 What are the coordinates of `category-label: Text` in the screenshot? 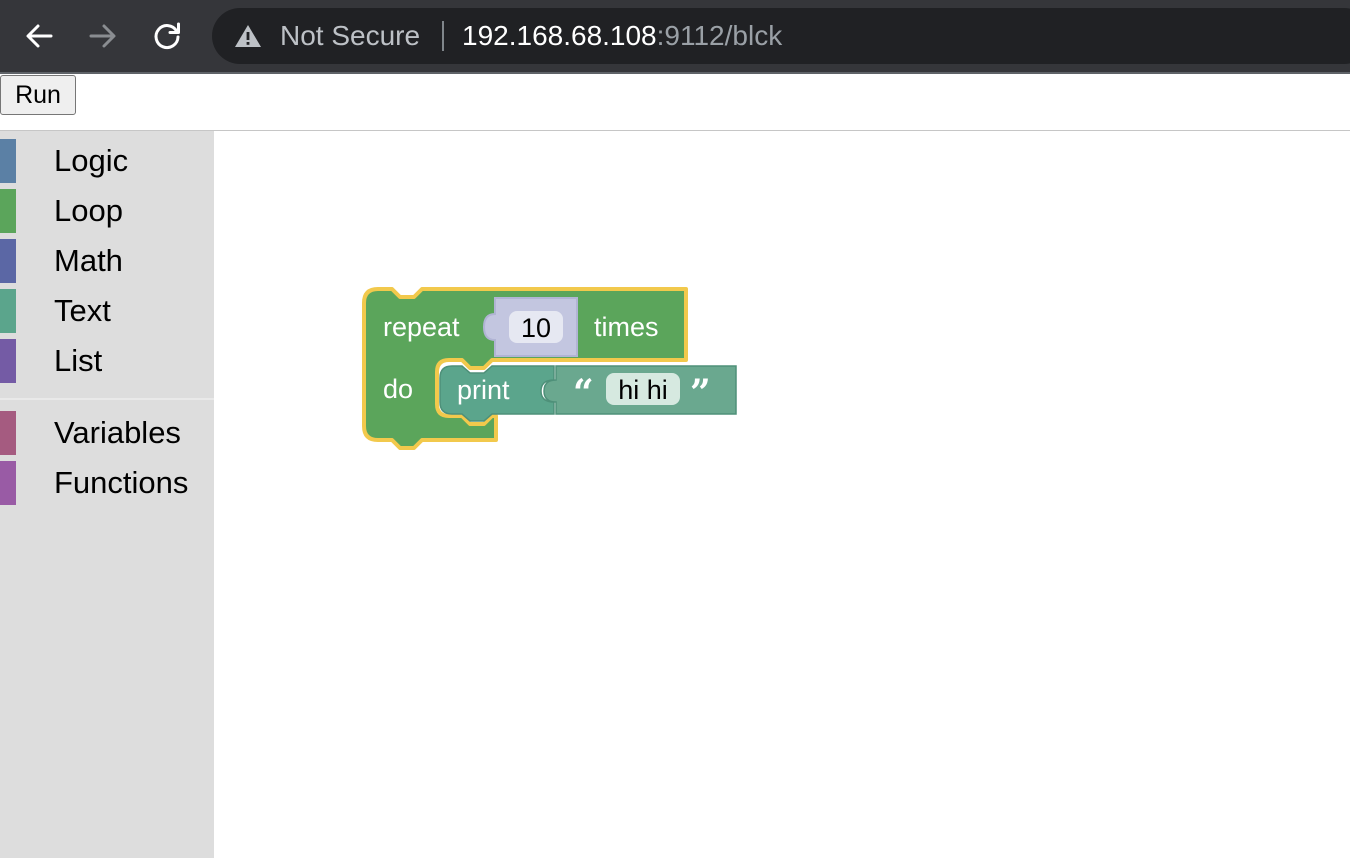 It's located at (82, 310).